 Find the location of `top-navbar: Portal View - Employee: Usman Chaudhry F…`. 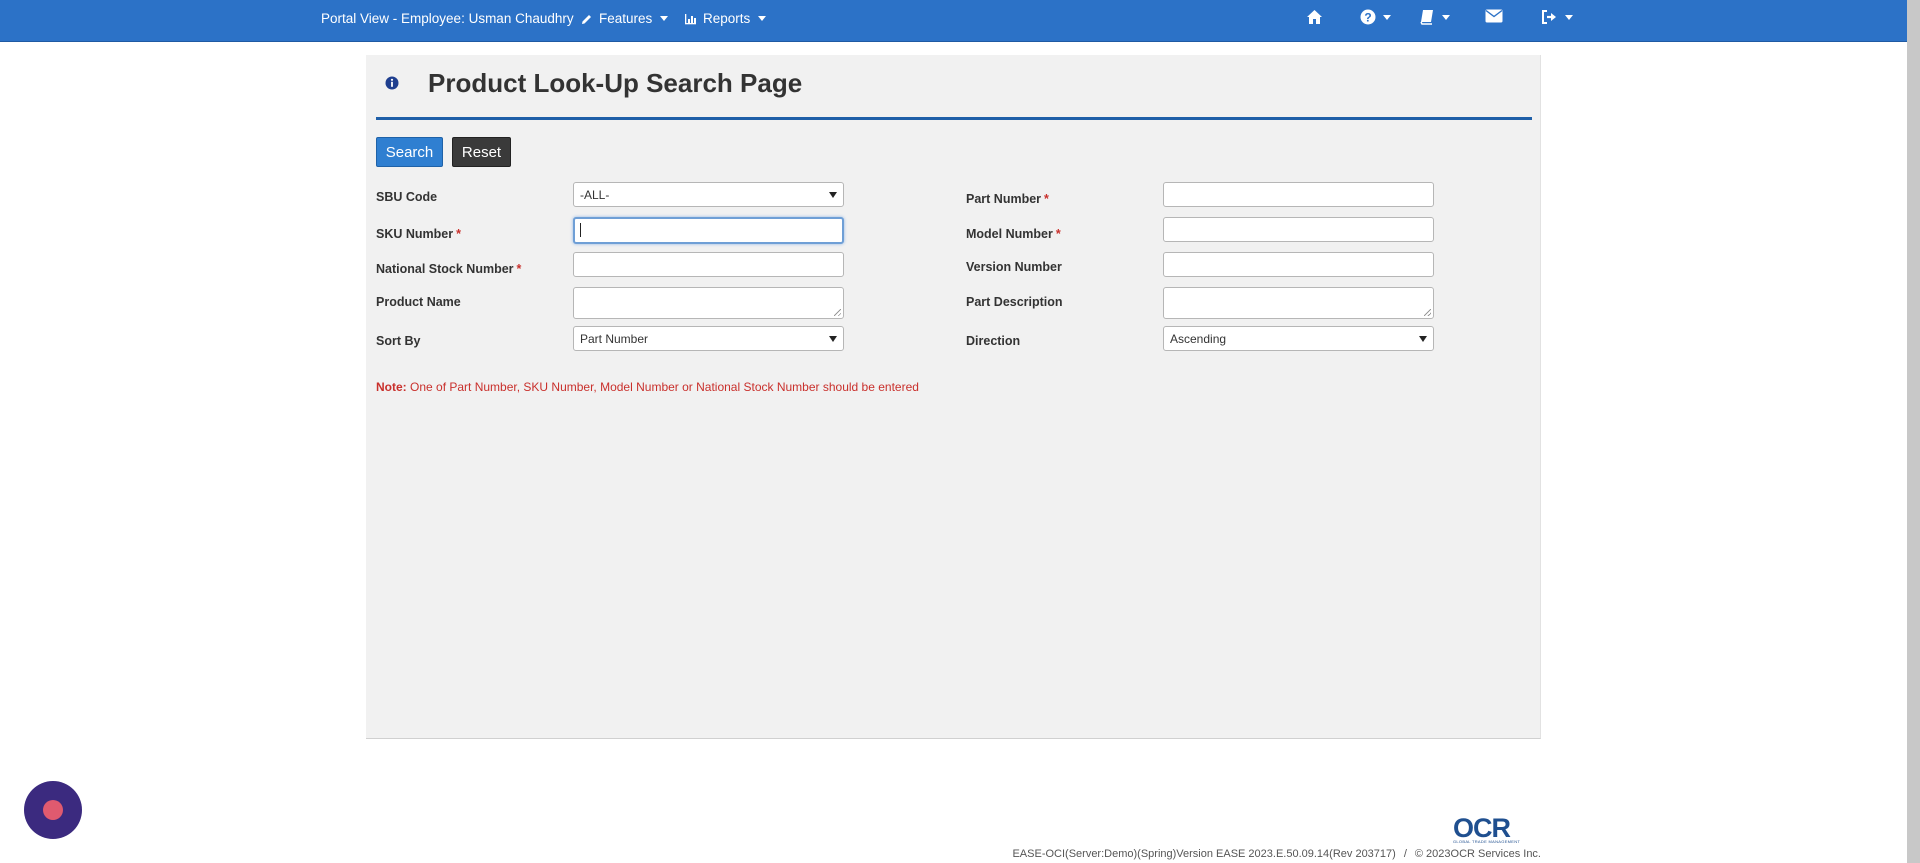

top-navbar: Portal View - Employee: Usman Chaudhry F… is located at coordinates (953, 21).